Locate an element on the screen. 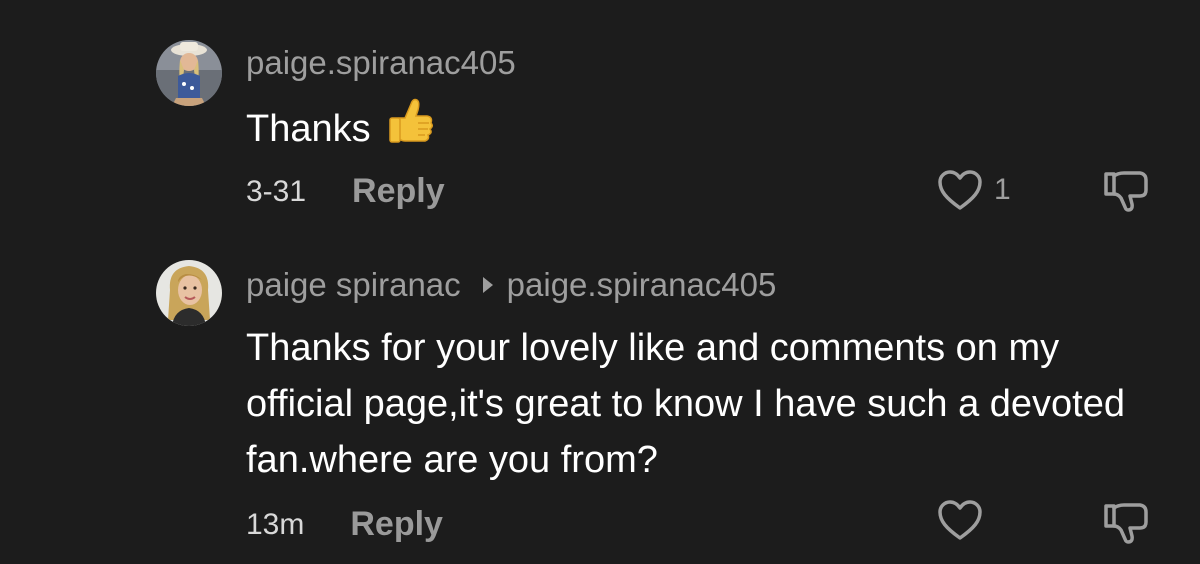 Image resolution: width=1200 pixels, height=564 pixels. username: paige spiranac is located at coordinates (353, 285).